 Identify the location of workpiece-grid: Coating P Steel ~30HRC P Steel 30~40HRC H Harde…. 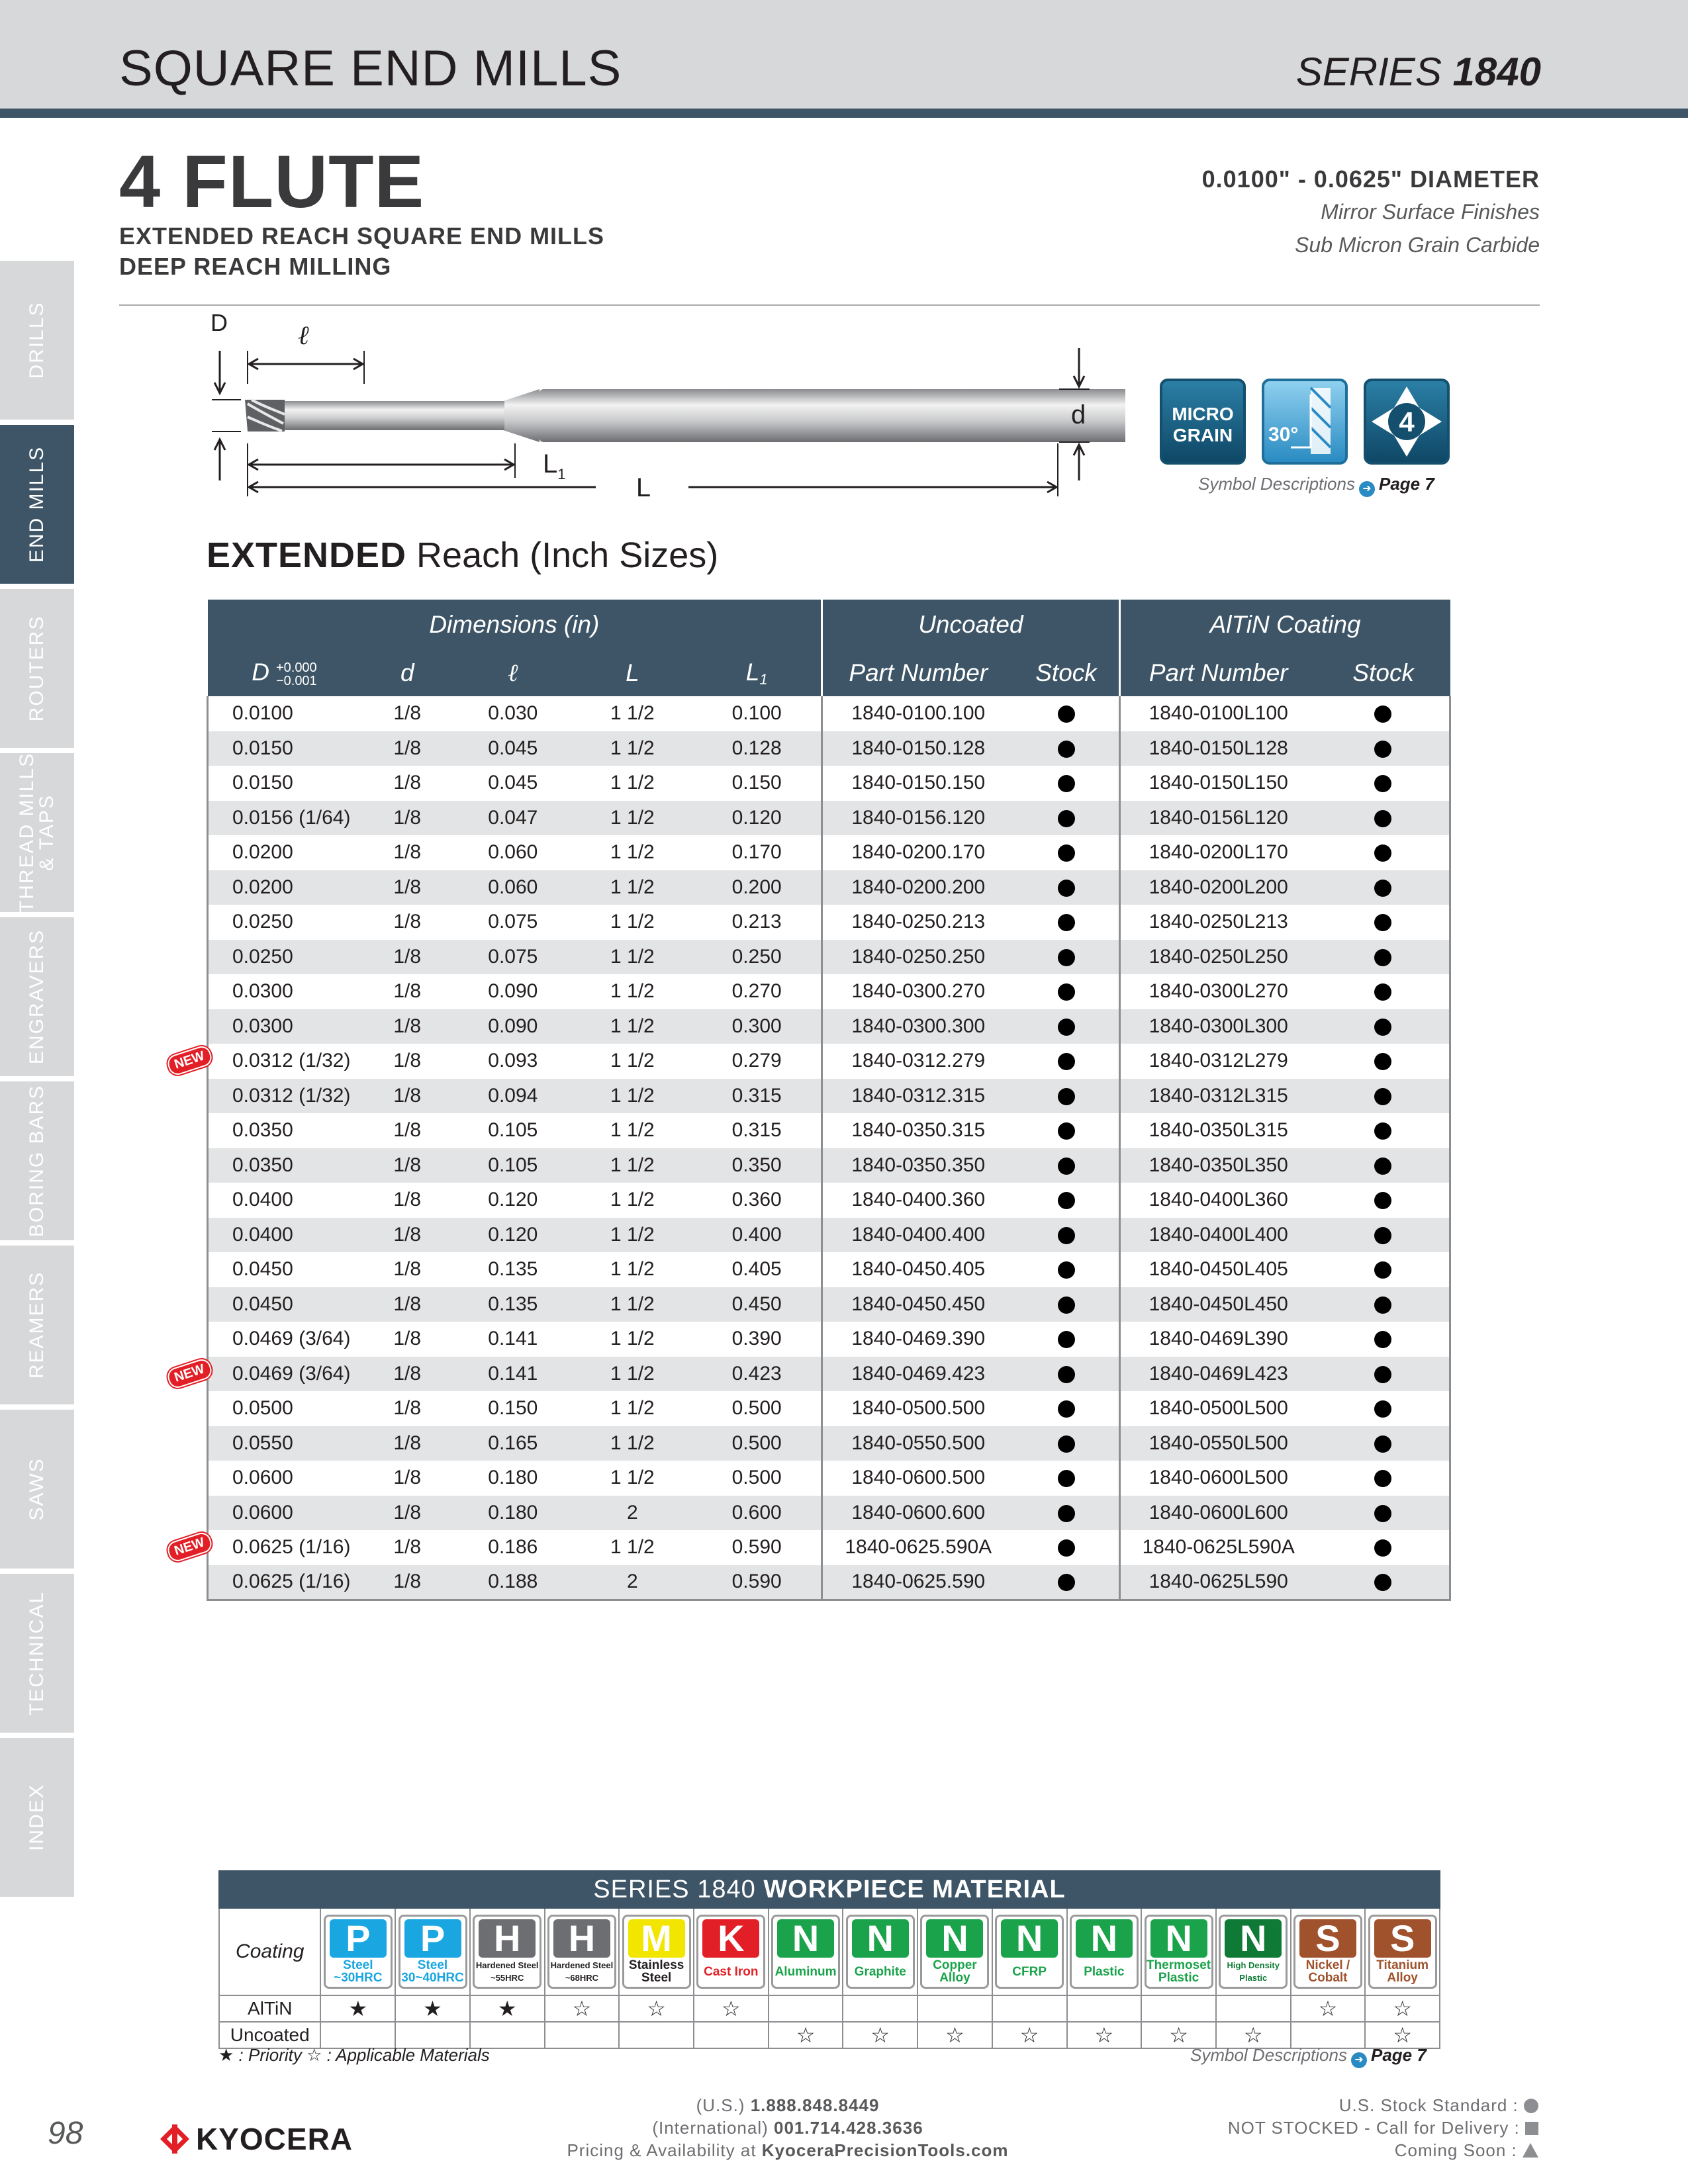
(829, 1979).